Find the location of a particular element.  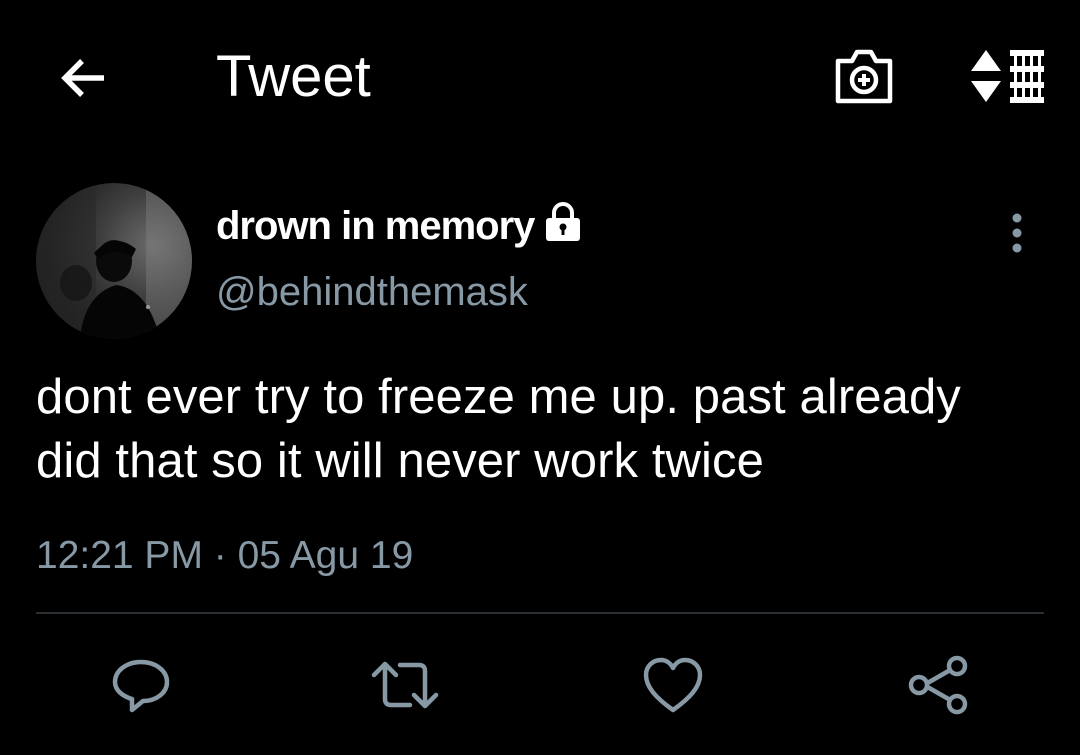

camera-plus-icon is located at coordinates (864, 76).